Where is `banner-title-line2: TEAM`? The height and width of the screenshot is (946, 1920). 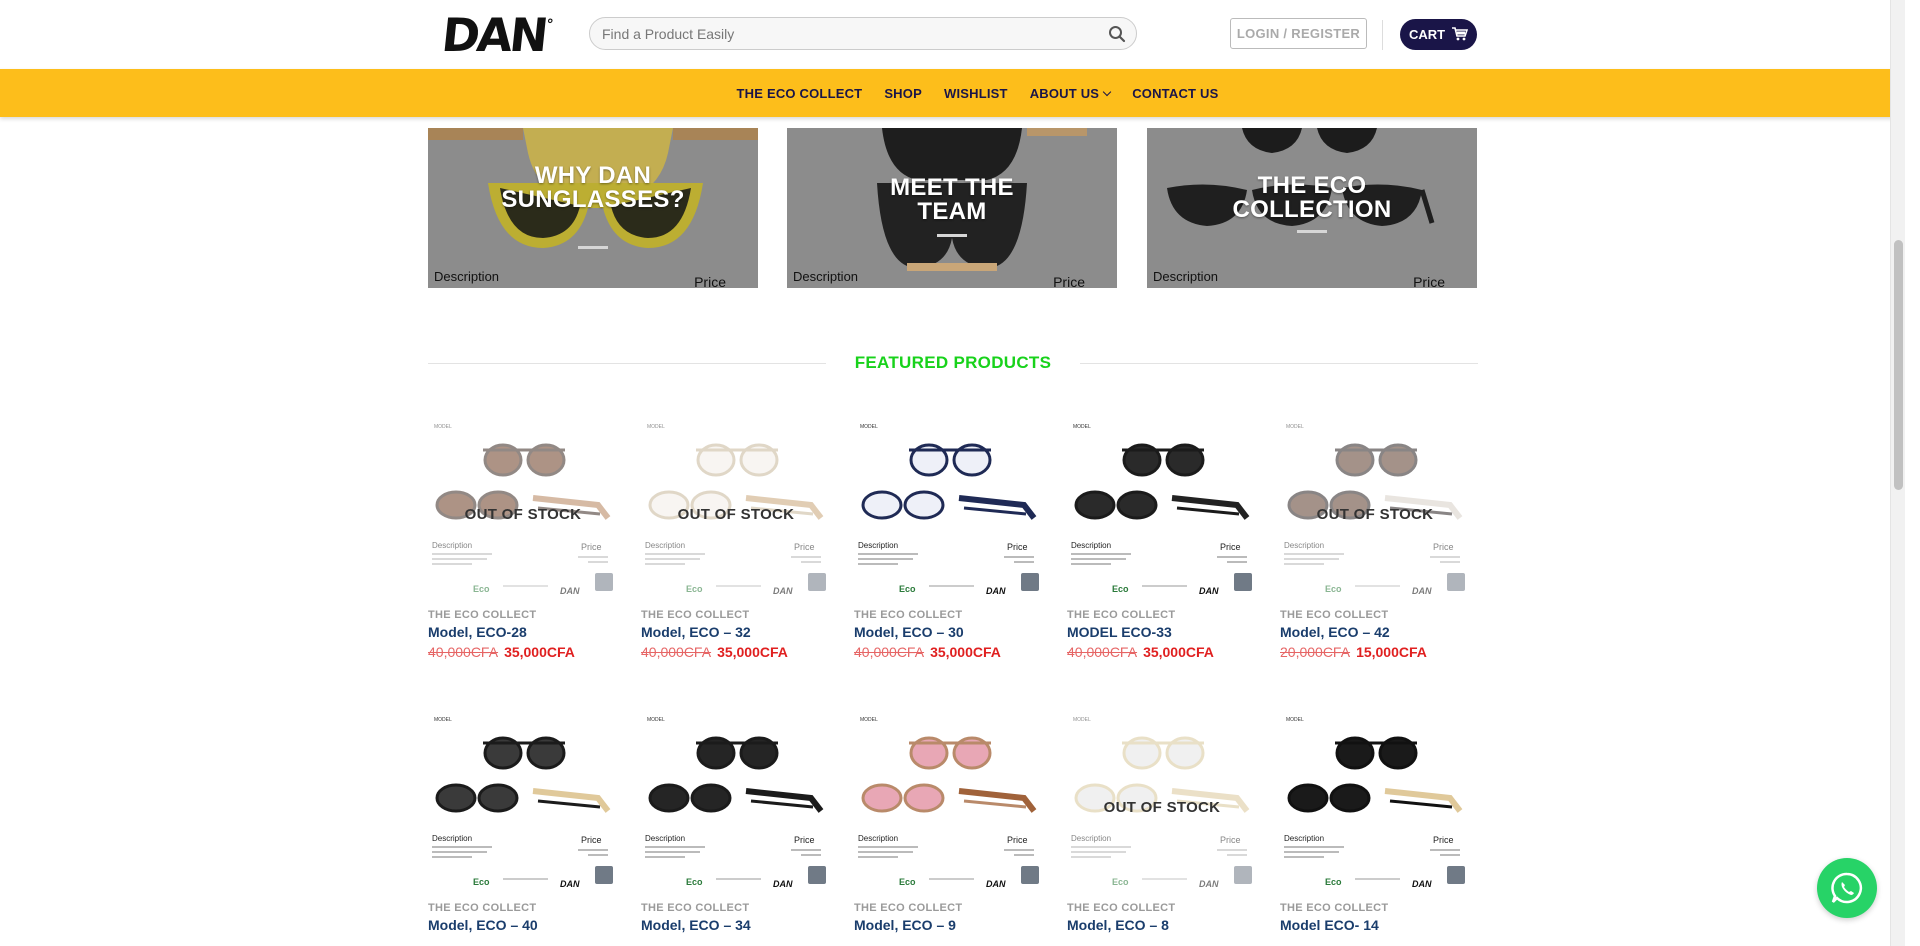 banner-title-line2: TEAM is located at coordinates (952, 211).